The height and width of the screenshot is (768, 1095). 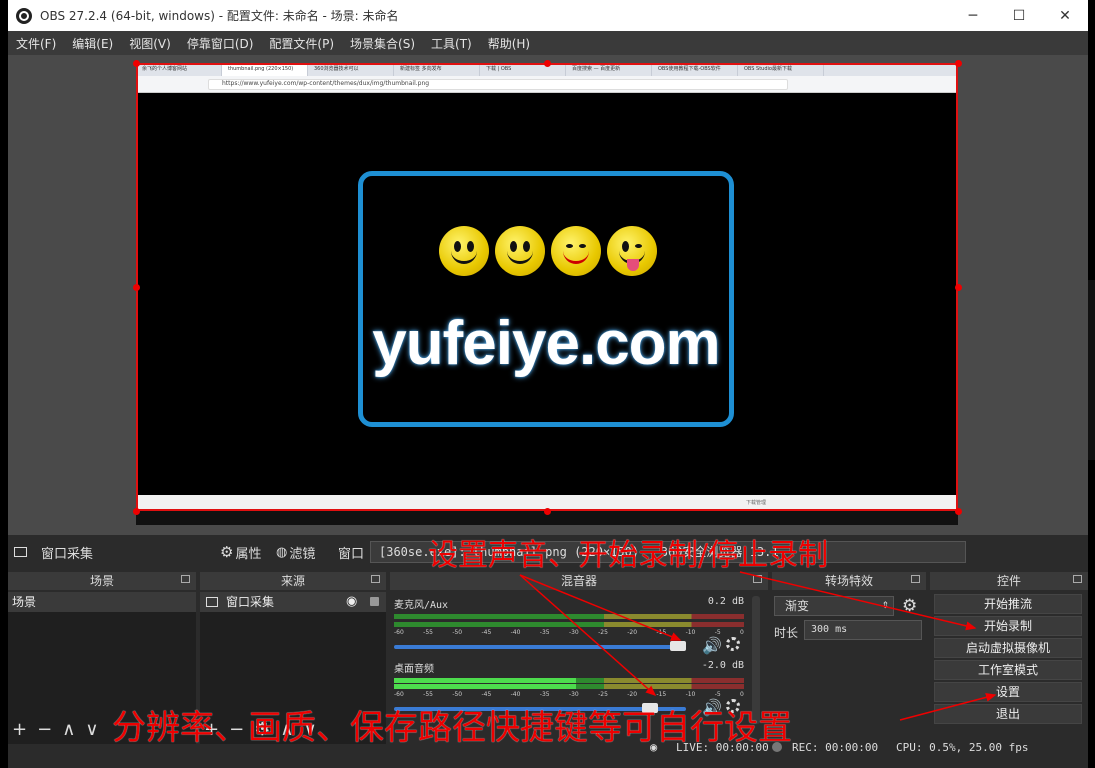 What do you see at coordinates (600, 607) in the screenshot?
I see `arrow-to-mic` at bounding box center [600, 607].